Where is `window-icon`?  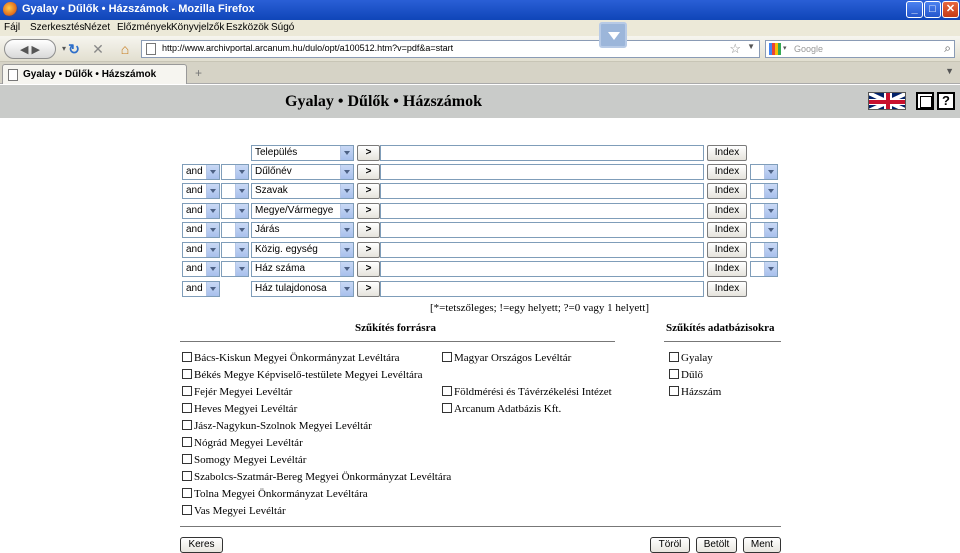
window-icon is located at coordinates (925, 101).